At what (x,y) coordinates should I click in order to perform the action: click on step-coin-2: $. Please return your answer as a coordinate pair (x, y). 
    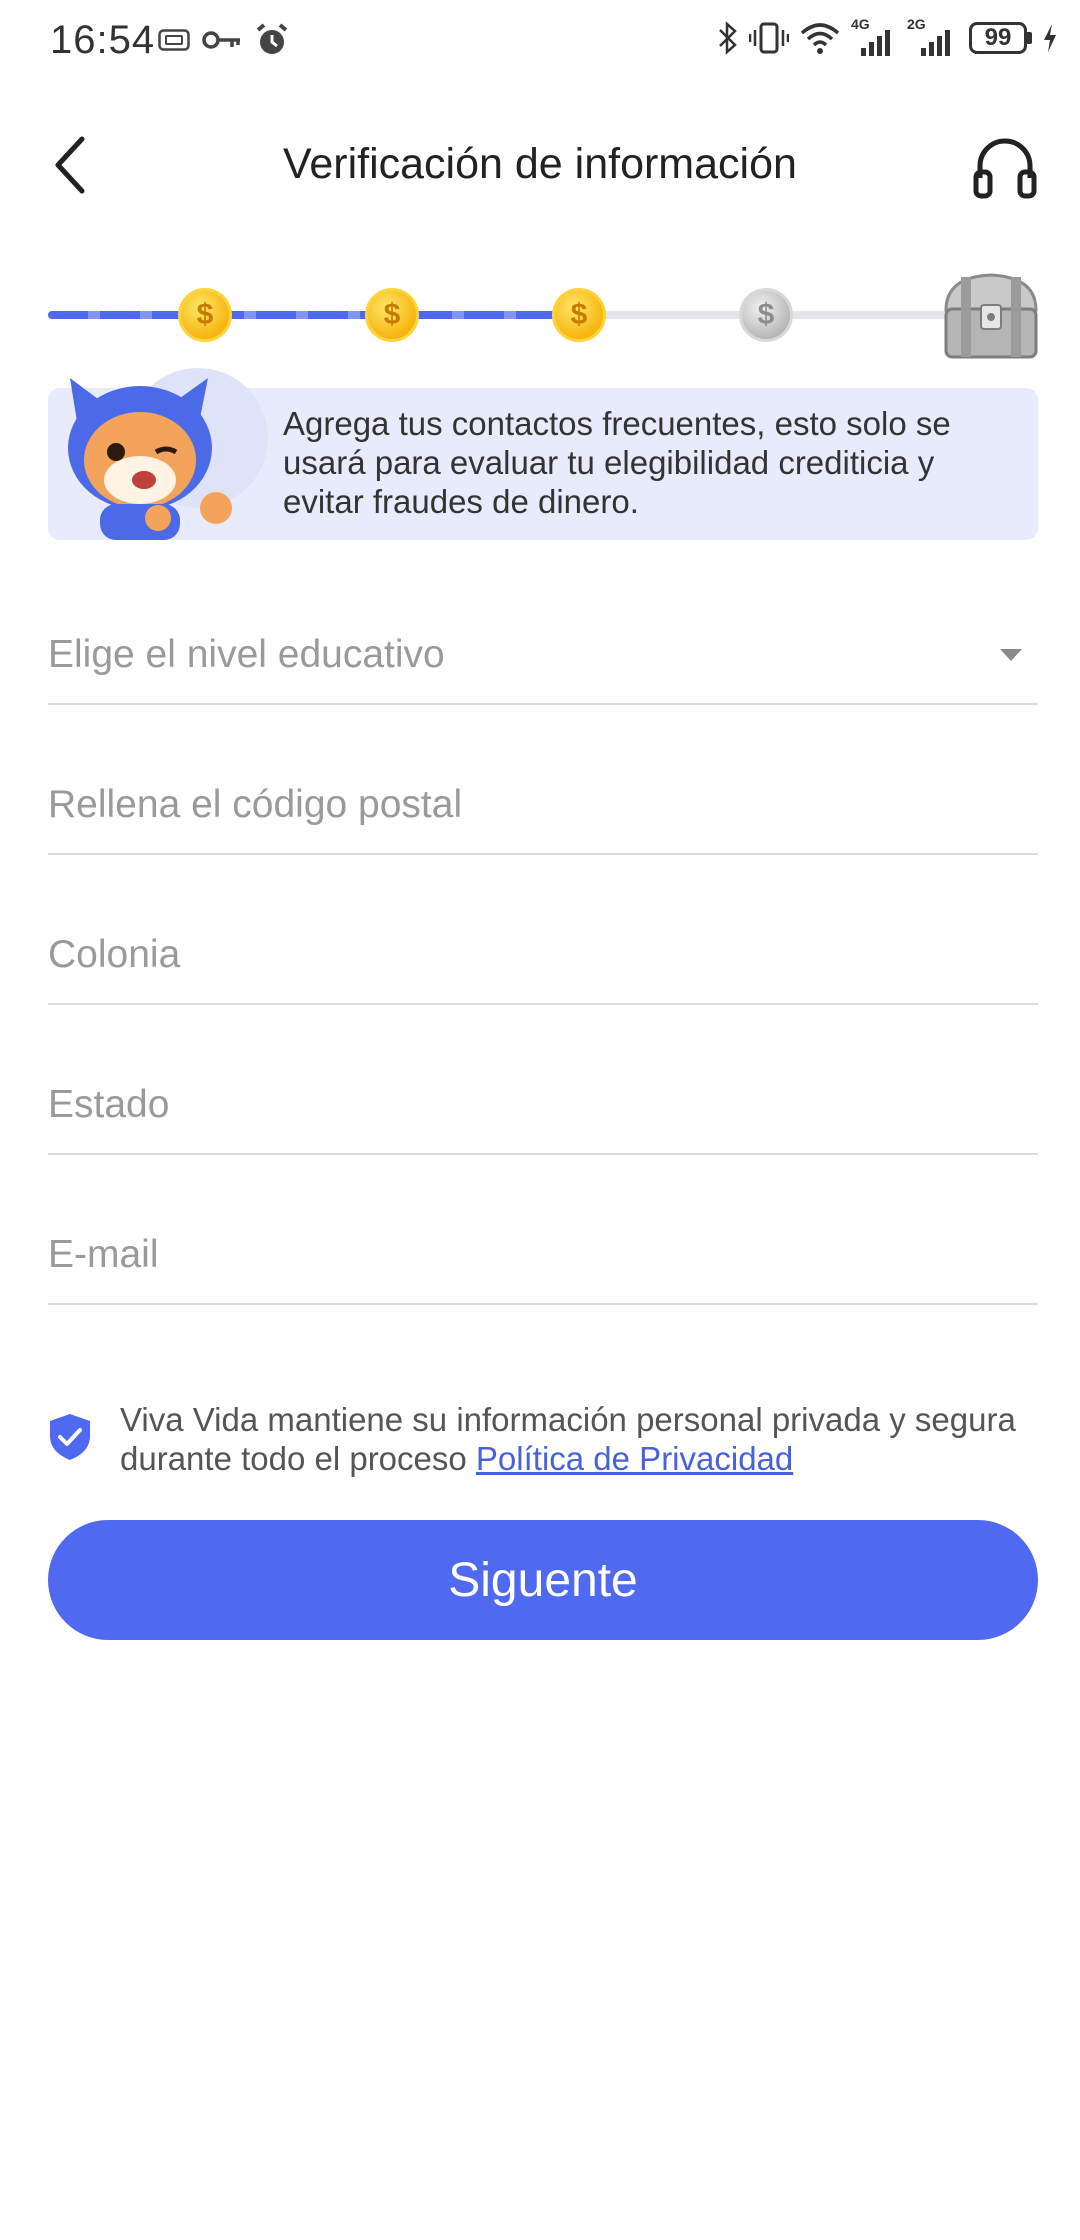
    Looking at the image, I should click on (392, 315).